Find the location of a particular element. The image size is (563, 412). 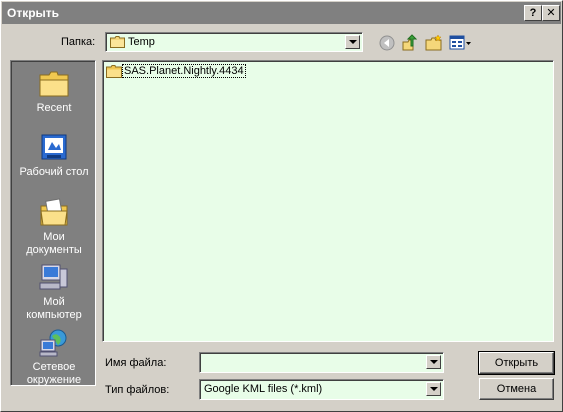

place-recent-label: Recent is located at coordinates (54, 108).